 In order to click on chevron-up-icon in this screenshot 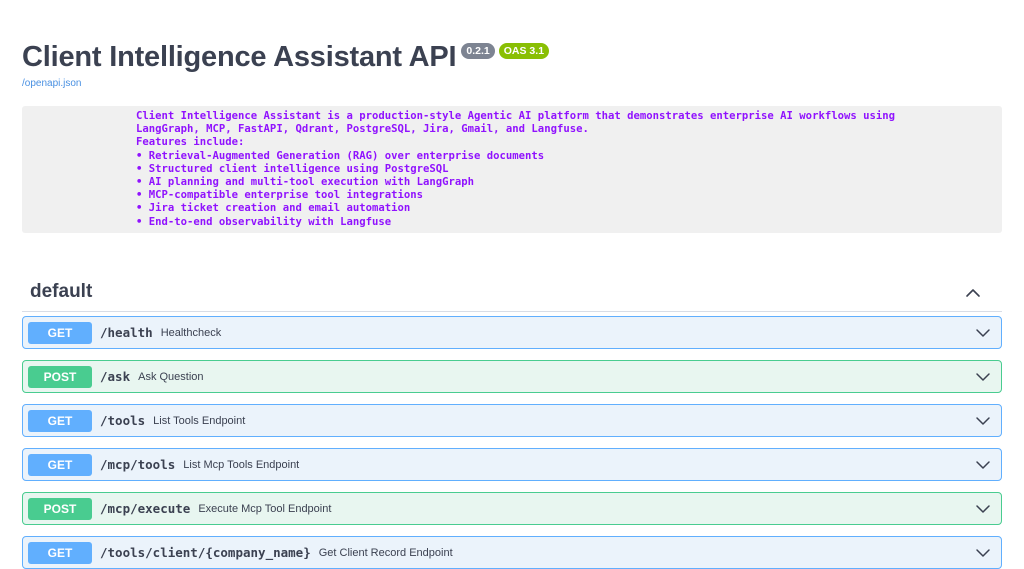, I will do `click(973, 293)`.